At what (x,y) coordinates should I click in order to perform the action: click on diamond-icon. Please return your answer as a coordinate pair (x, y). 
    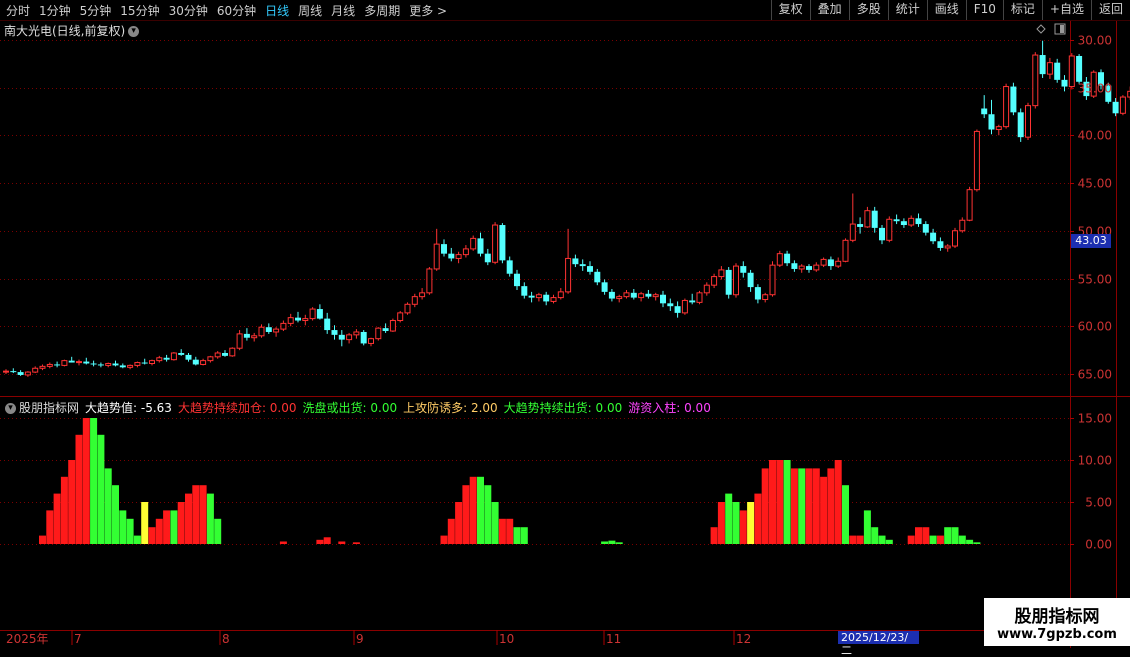
    Looking at the image, I should click on (1041, 29).